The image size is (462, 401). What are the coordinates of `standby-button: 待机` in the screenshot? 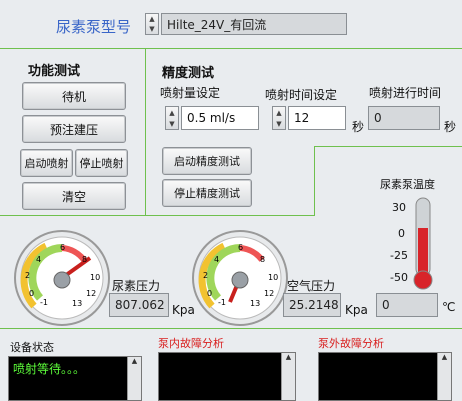 It's located at (74, 96).